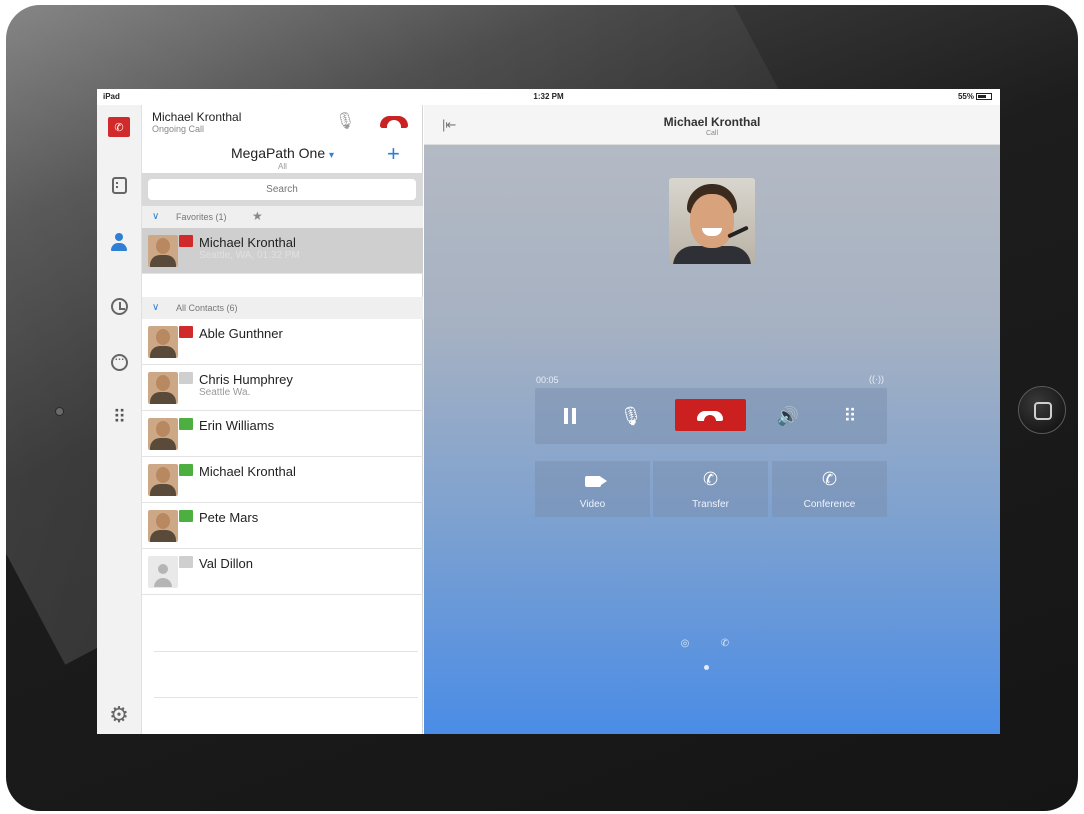 This screenshot has height=814, width=1084. What do you see at coordinates (393, 154) in the screenshot?
I see `add-contact-button: +` at bounding box center [393, 154].